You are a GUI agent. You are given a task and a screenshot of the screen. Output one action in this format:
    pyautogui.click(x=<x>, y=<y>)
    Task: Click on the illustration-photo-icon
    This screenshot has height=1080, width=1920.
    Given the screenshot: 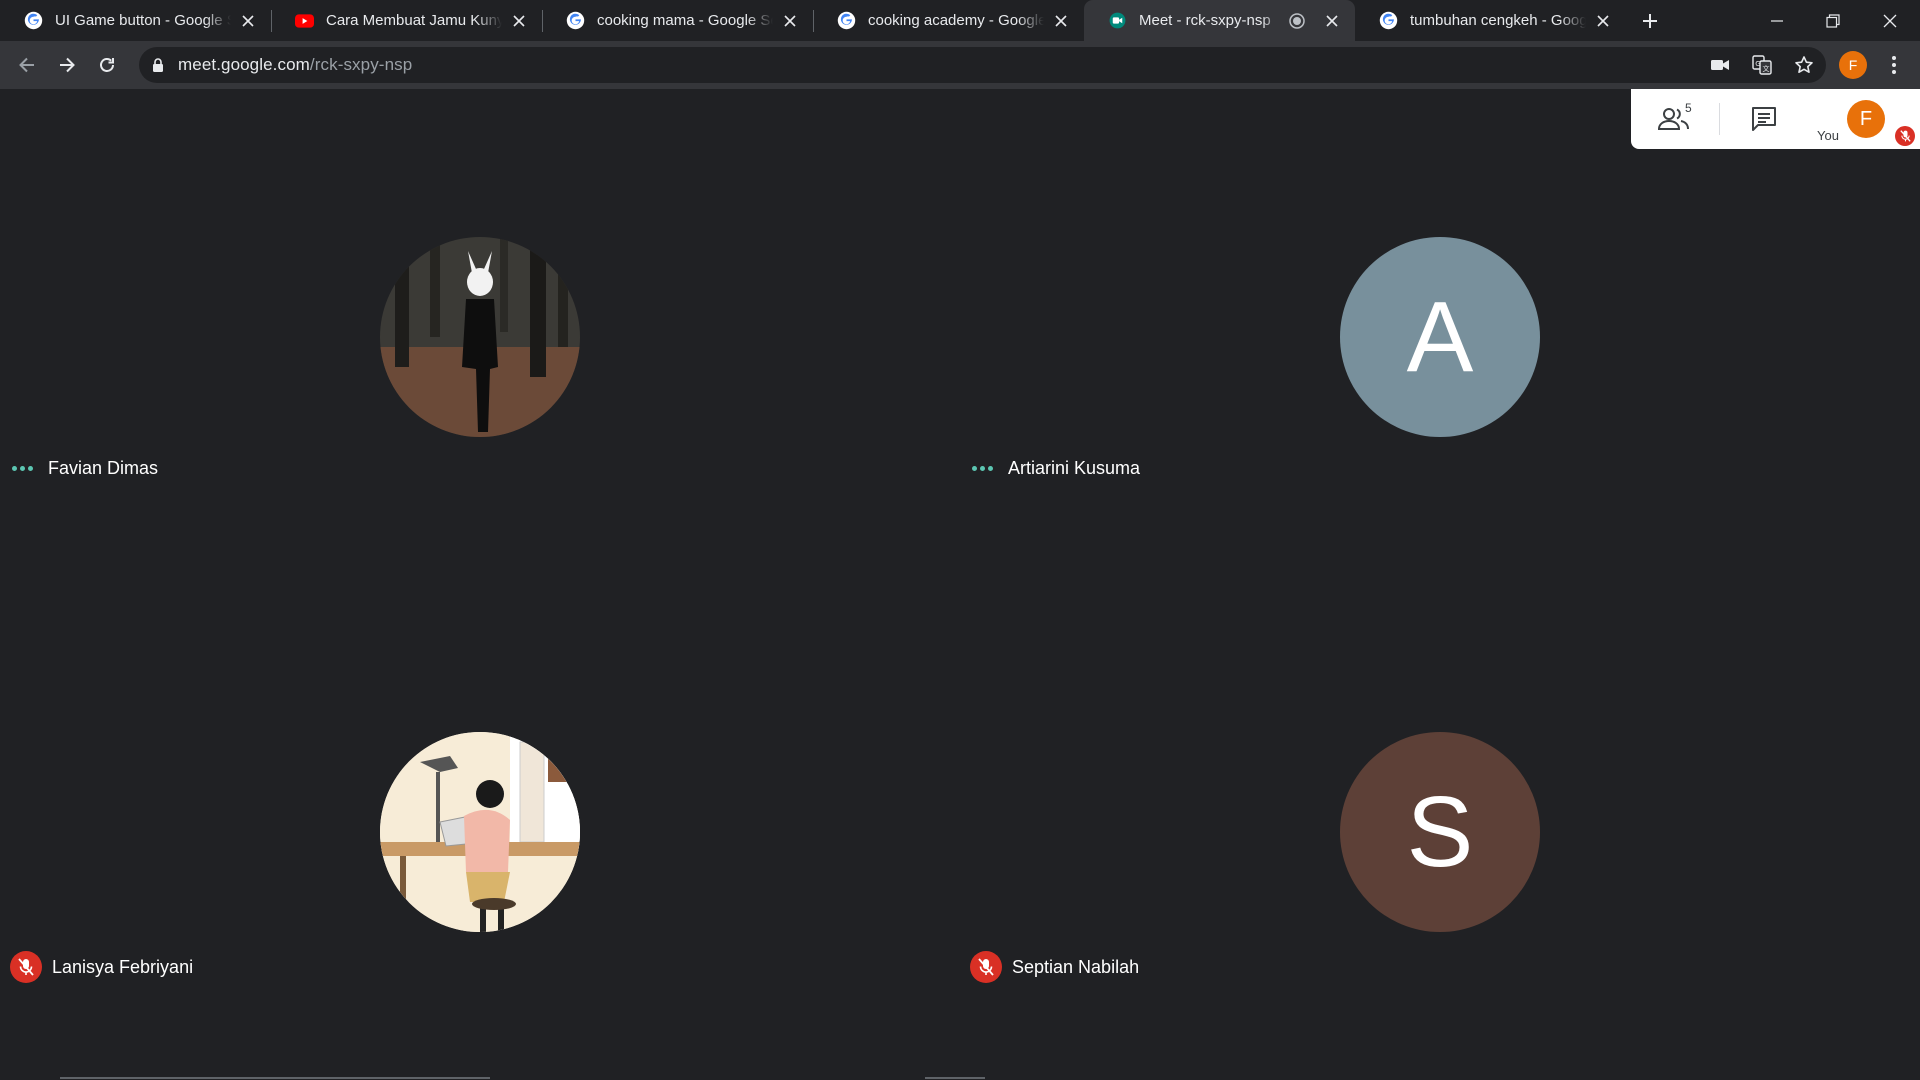 What is the action you would take?
    pyautogui.click(x=480, y=832)
    